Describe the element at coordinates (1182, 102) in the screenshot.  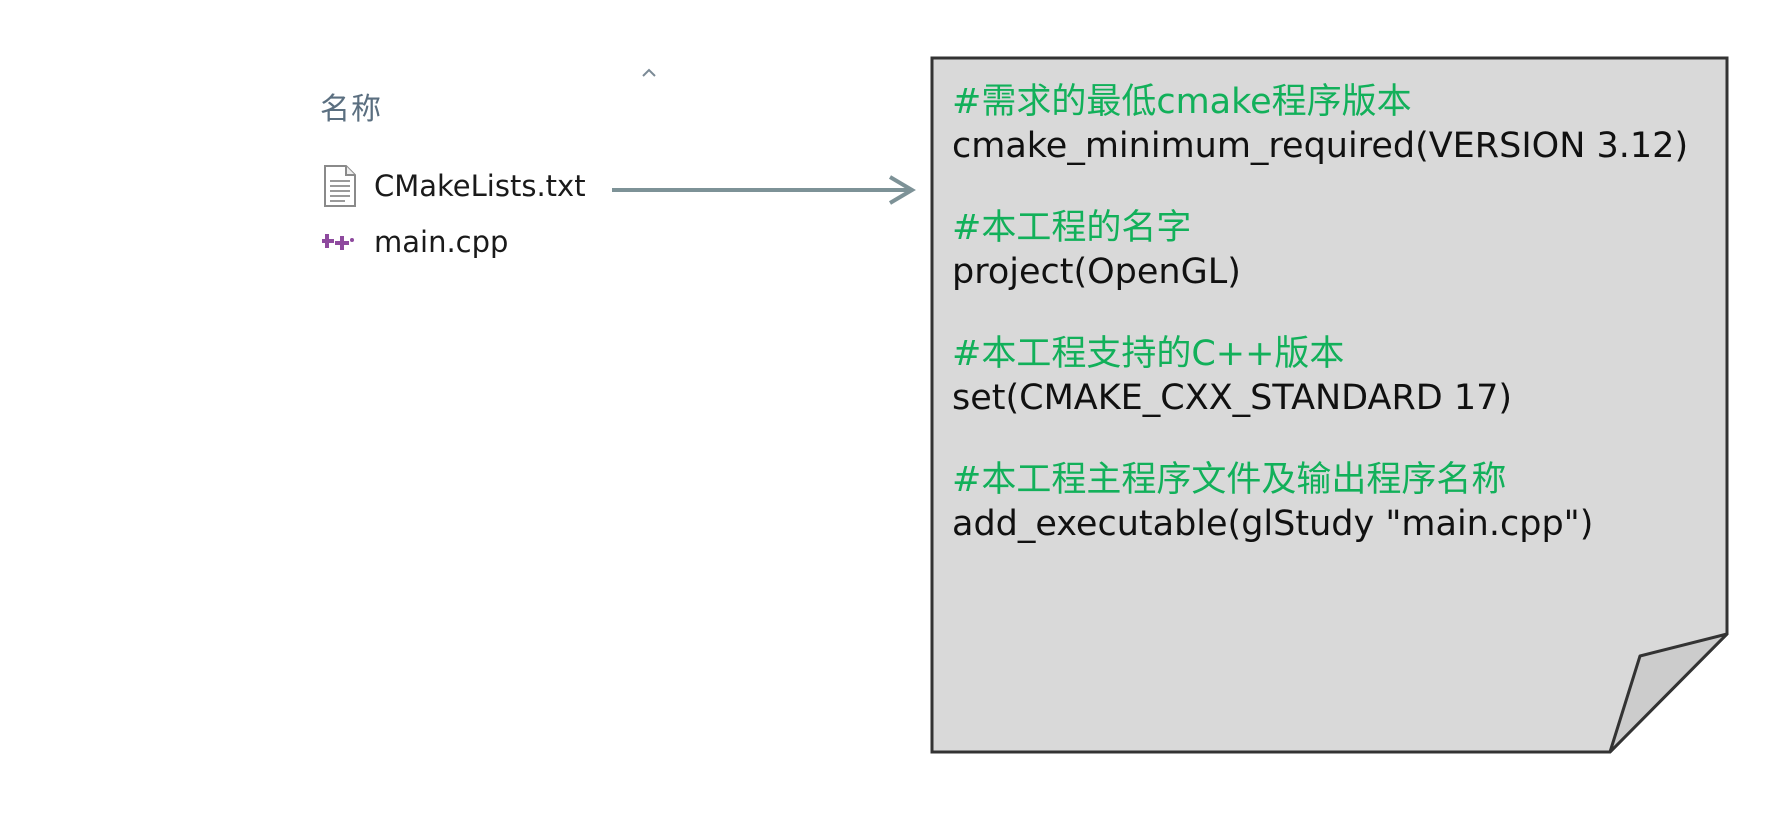
I see `comment-line: #需求的最低cmake程序版本` at that location.